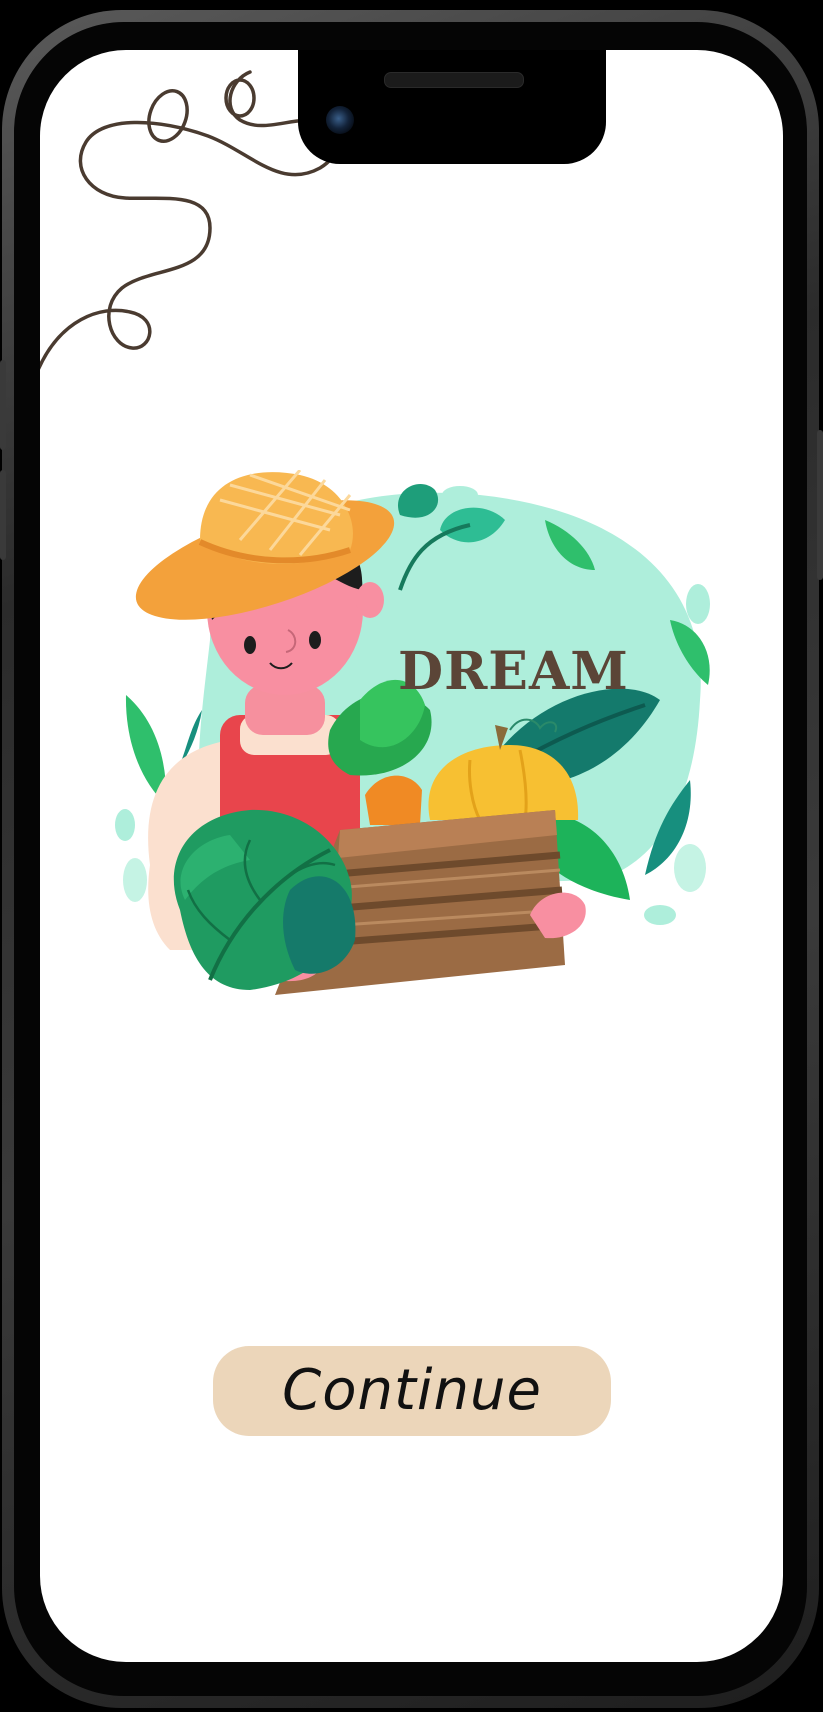  I want to click on continue-button-label: Continue, so click(412, 1390).